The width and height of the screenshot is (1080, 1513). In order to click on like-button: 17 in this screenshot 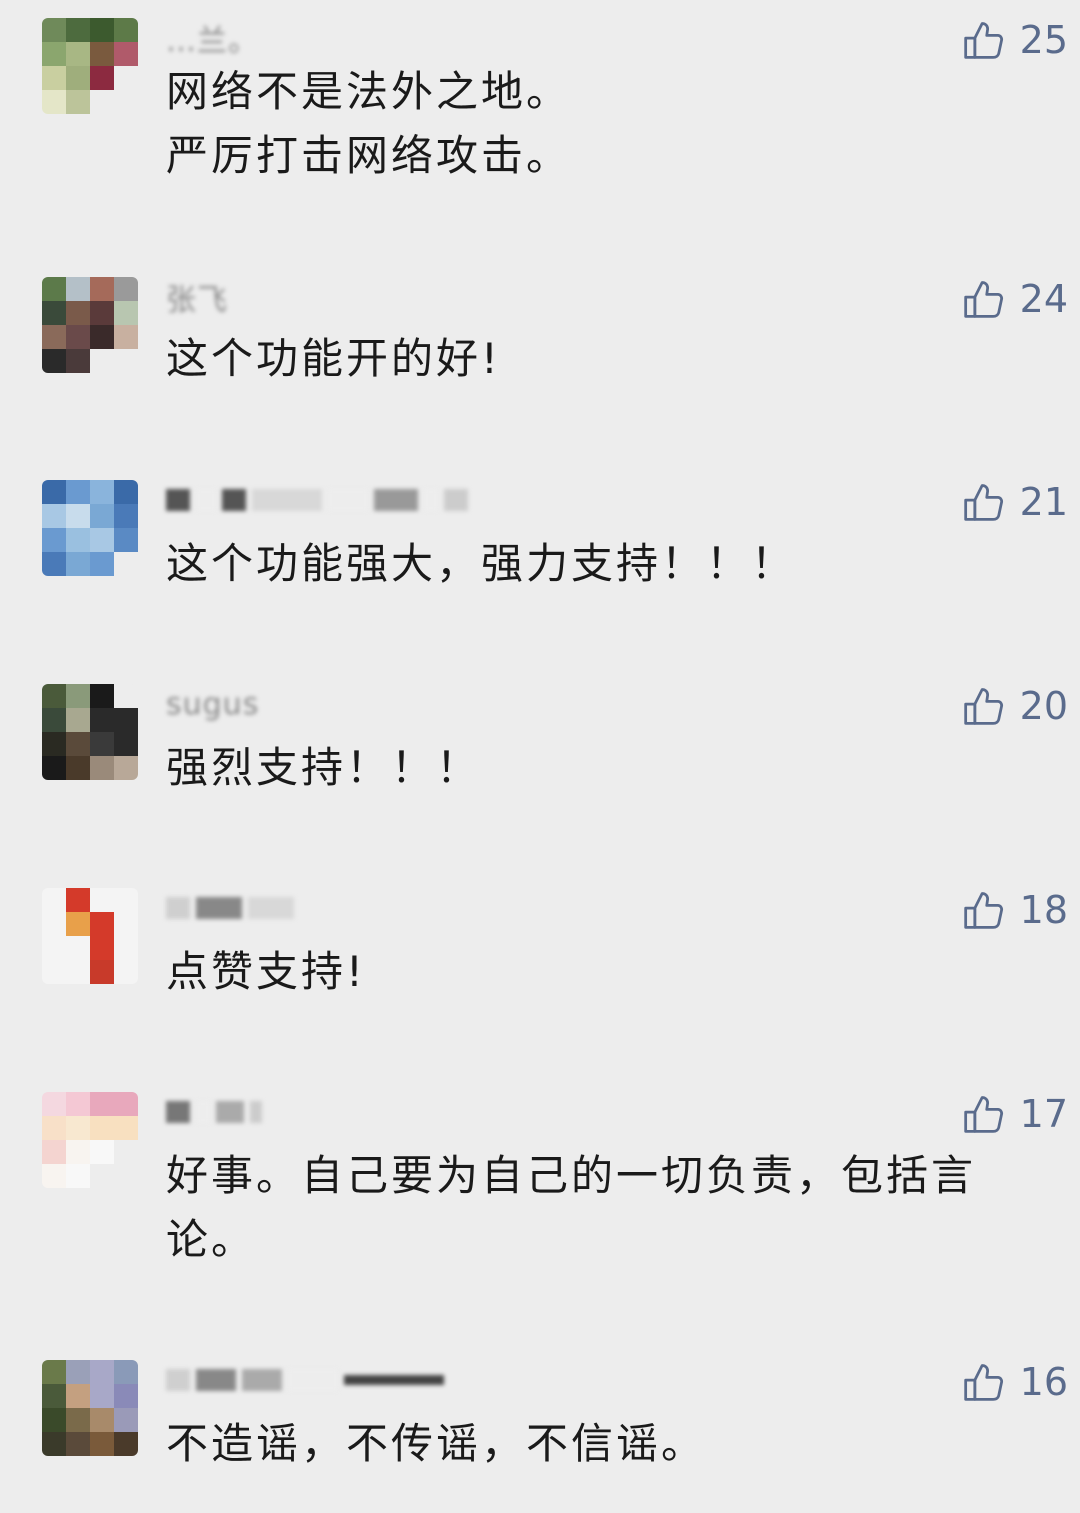, I will do `click(1015, 1114)`.